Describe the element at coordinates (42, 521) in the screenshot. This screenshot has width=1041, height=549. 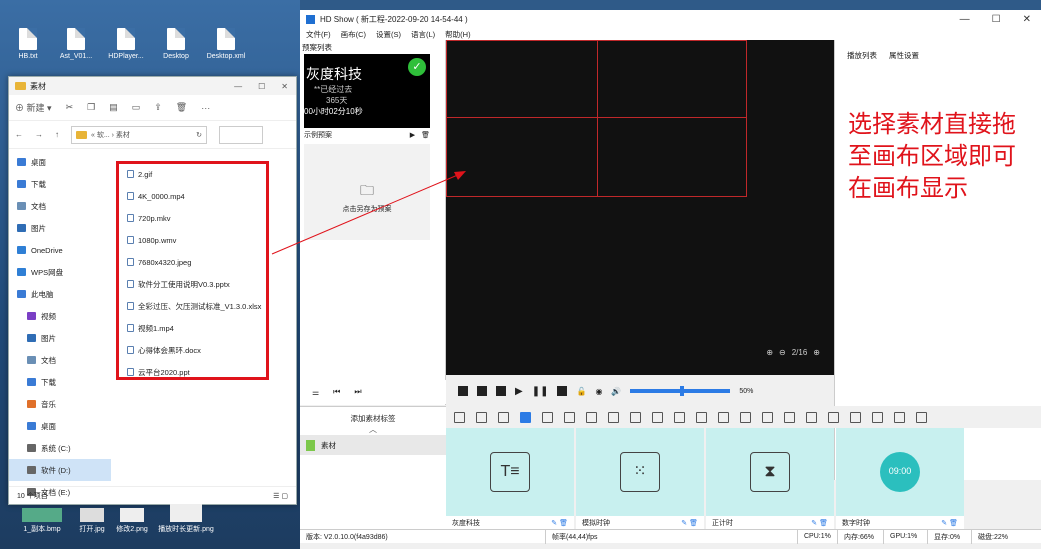
I see `thumb: 1_副本.bmp` at that location.